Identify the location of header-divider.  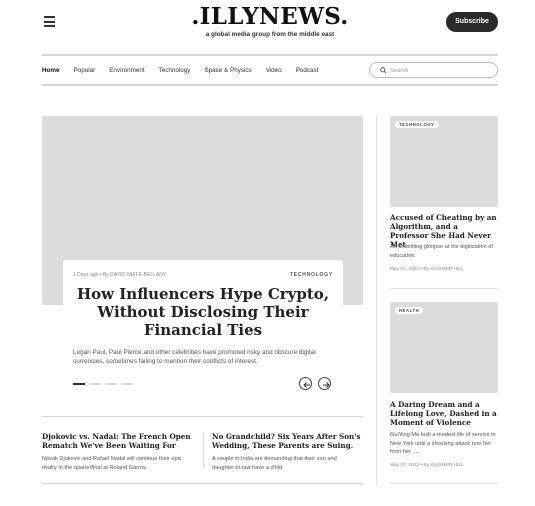
(270, 55).